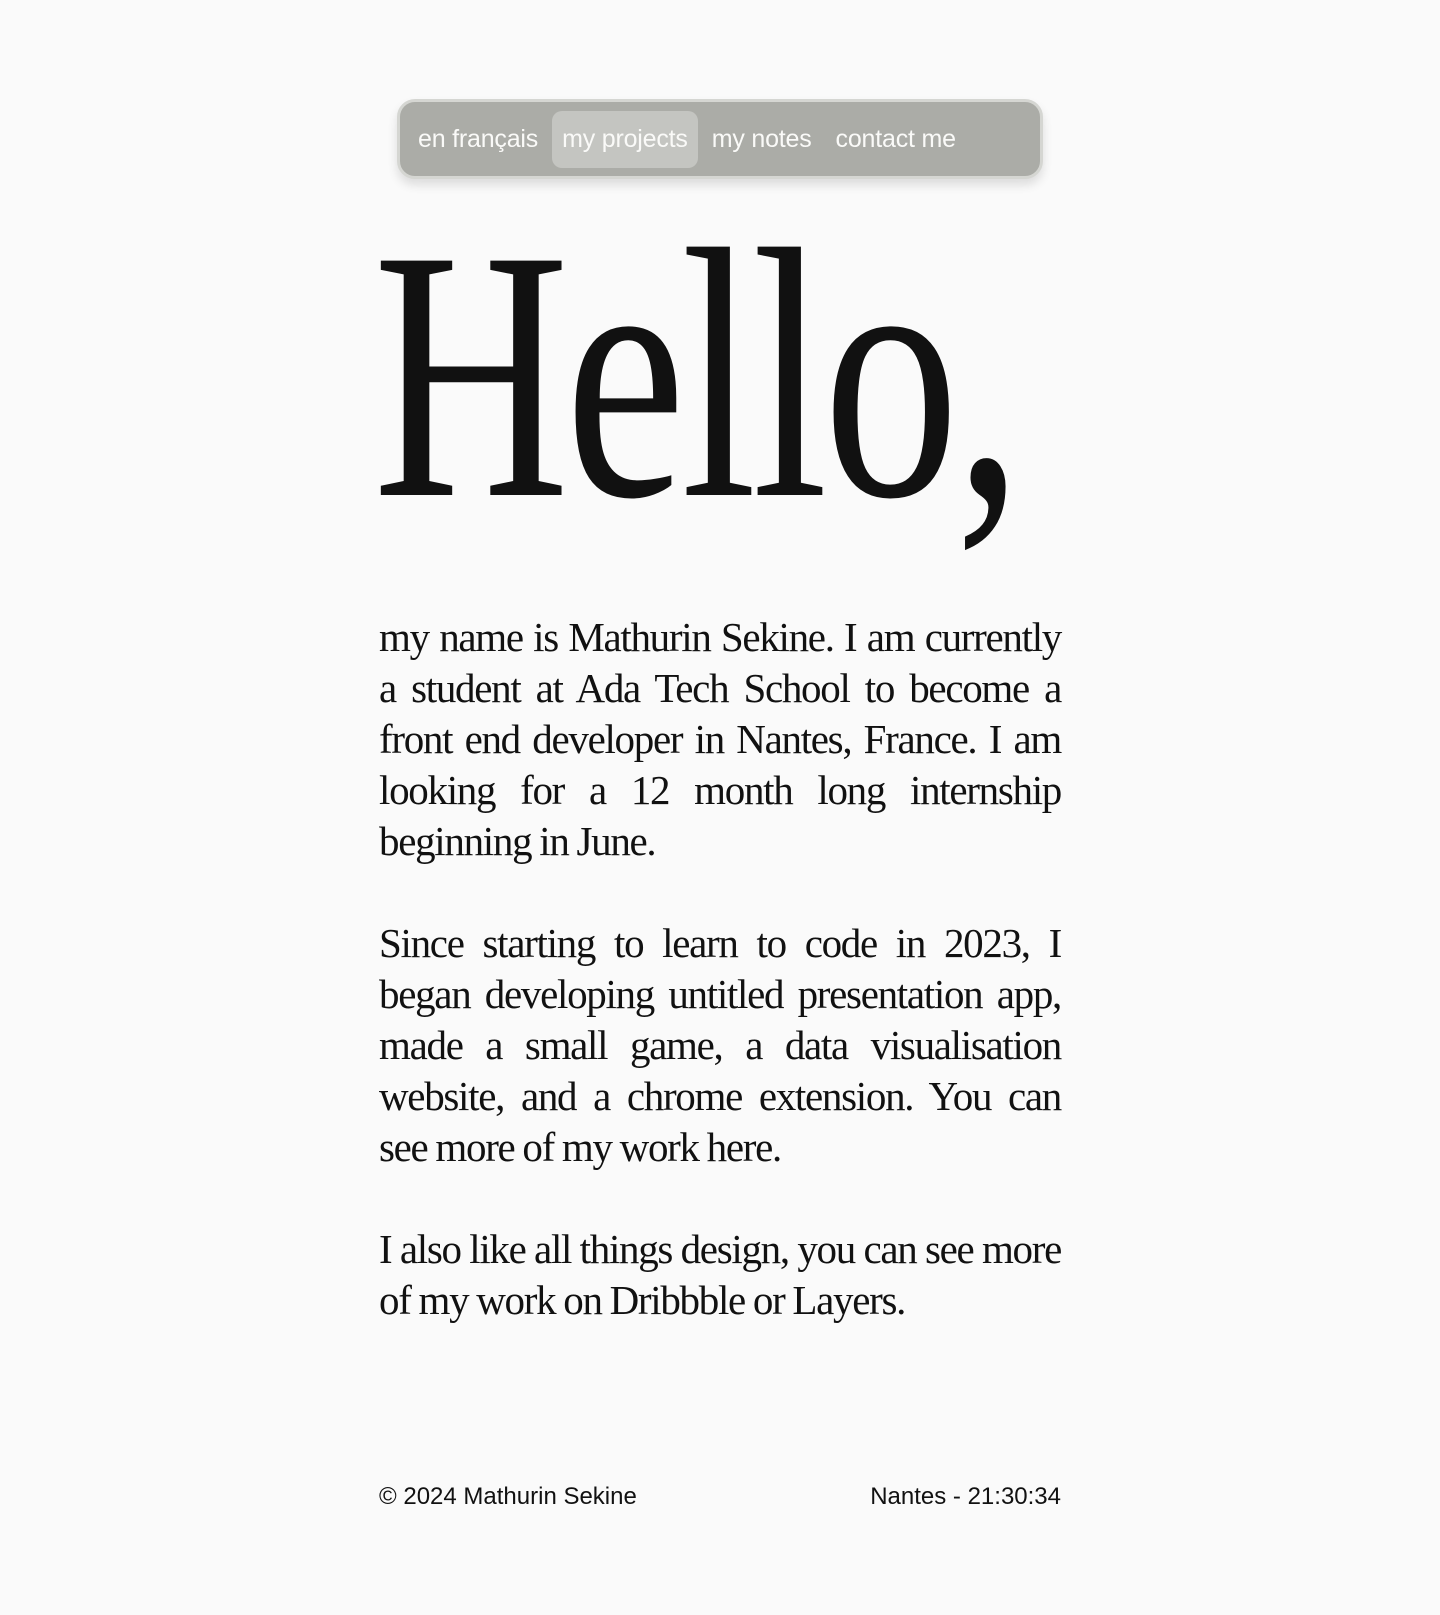 Image resolution: width=1440 pixels, height=1615 pixels. Describe the element at coordinates (478, 139) in the screenshot. I see `nav-language-toggle: en français` at that location.